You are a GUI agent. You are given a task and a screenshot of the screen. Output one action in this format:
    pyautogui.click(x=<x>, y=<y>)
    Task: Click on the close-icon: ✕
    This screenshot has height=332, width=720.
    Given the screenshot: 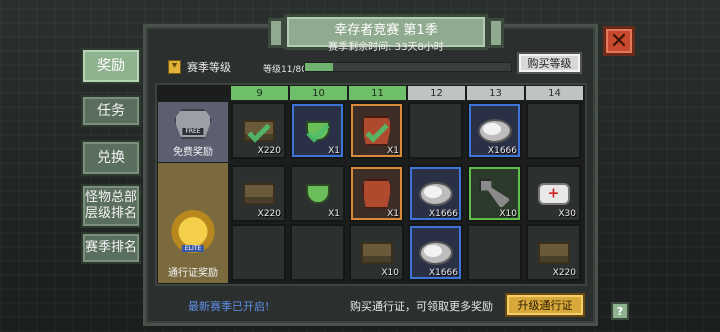 What is the action you would take?
    pyautogui.click(x=619, y=41)
    